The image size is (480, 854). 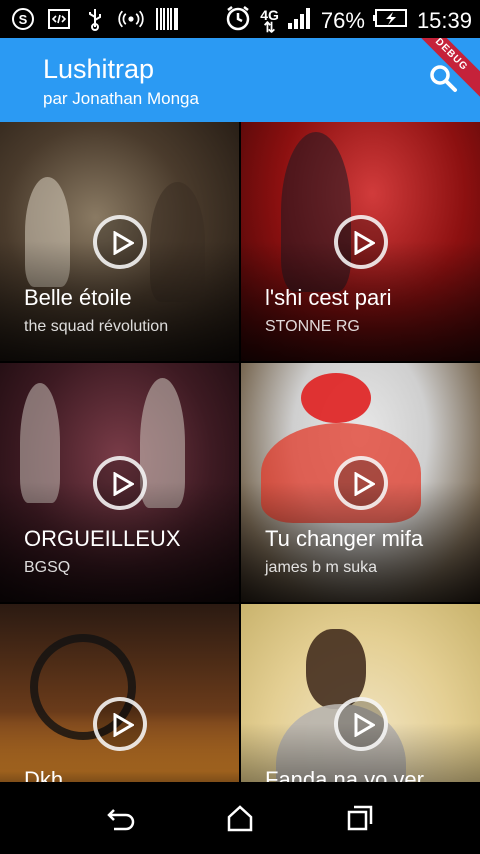 I want to click on home-icon, so click(x=240, y=818).